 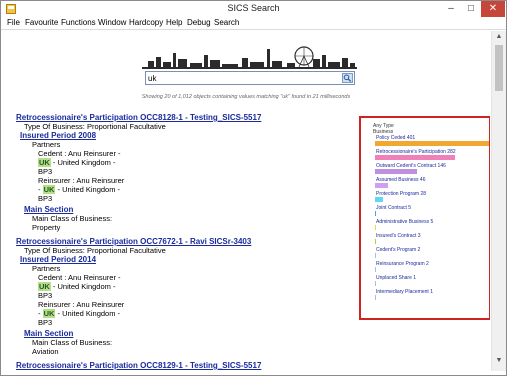 I want to click on search-input, so click(x=243, y=78).